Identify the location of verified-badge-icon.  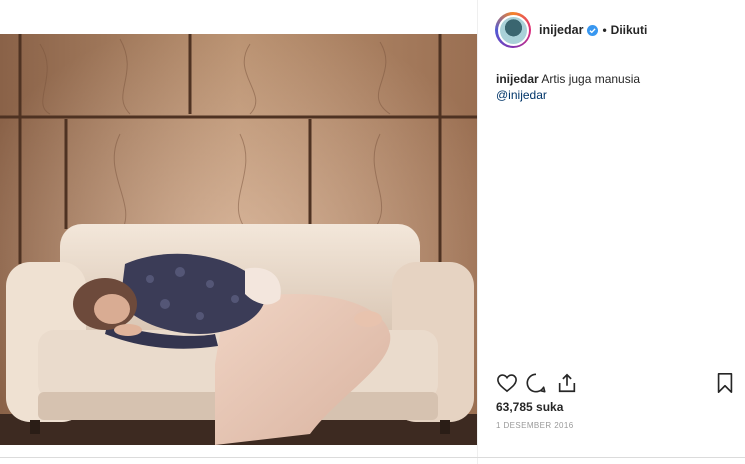
(593, 30).